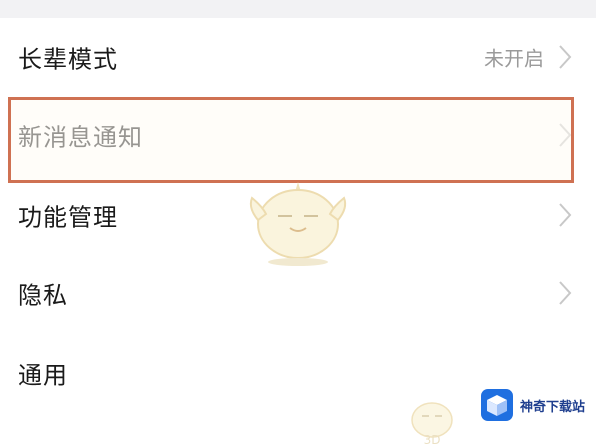 The image size is (596, 446). Describe the element at coordinates (553, 407) in the screenshot. I see `site-watermark-text: 神奇下载站` at that location.